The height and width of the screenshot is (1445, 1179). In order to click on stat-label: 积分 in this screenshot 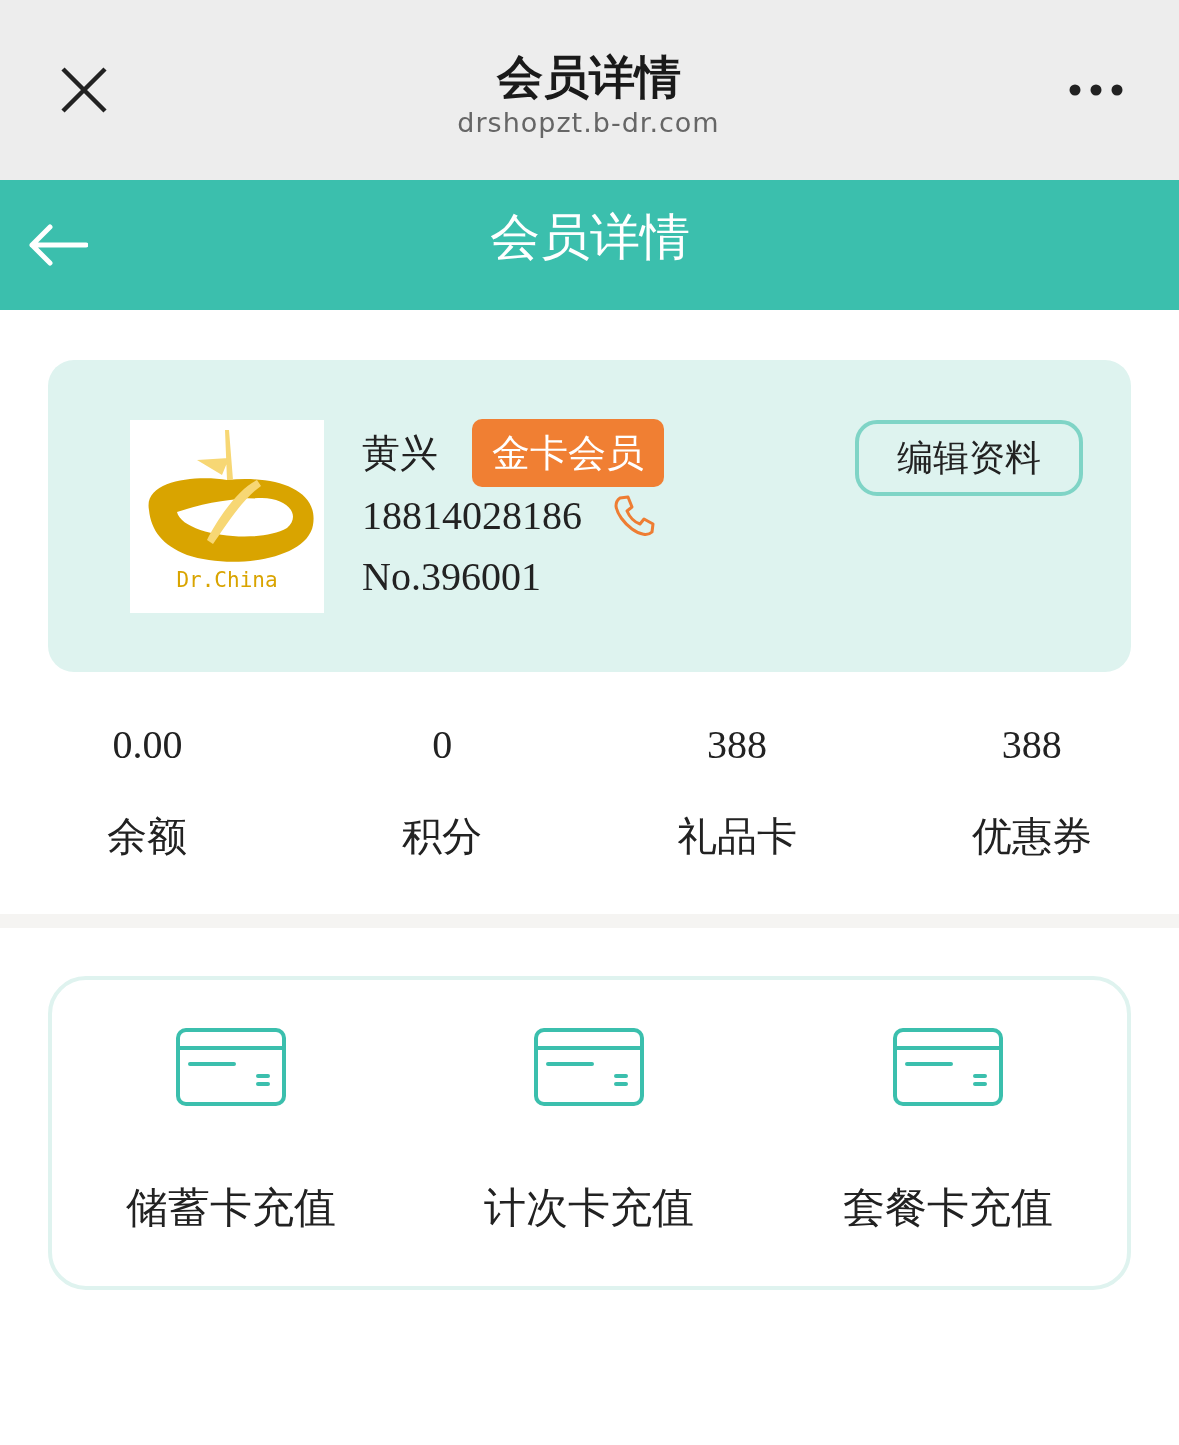, I will do `click(442, 836)`.